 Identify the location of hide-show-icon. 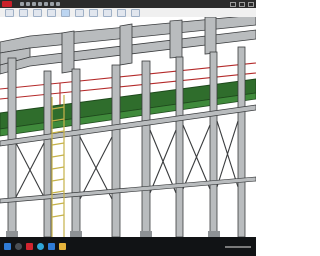
(93, 12).